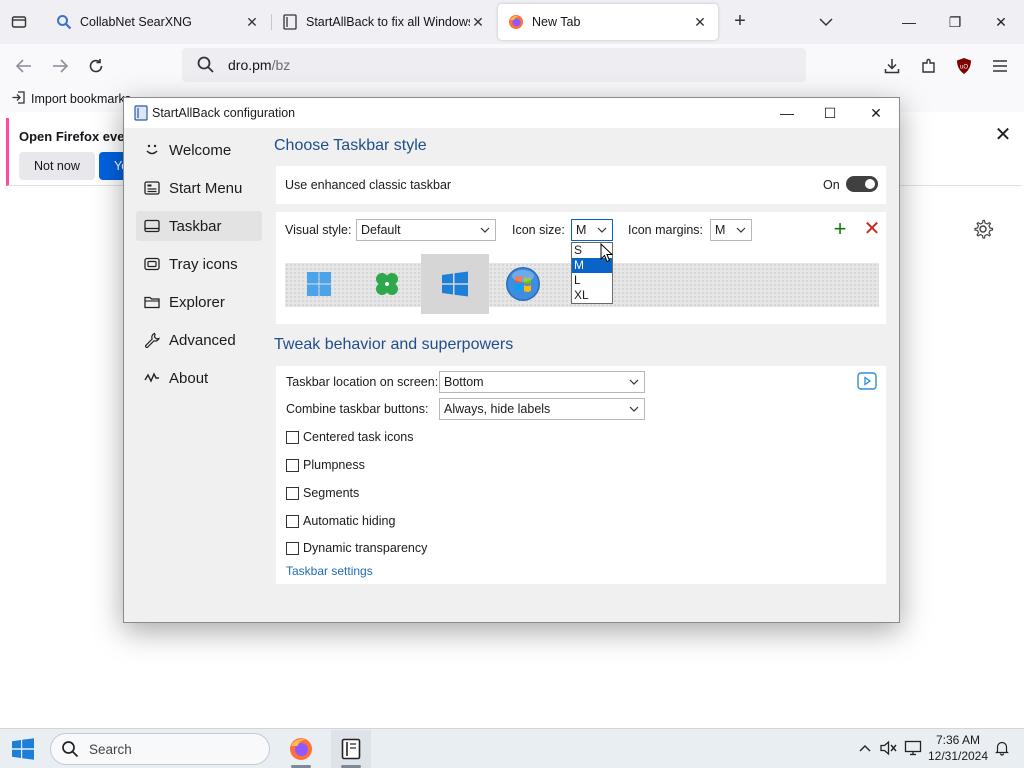 The width and height of the screenshot is (1024, 768). Describe the element at coordinates (152, 378) in the screenshot. I see `wave-icon` at that location.